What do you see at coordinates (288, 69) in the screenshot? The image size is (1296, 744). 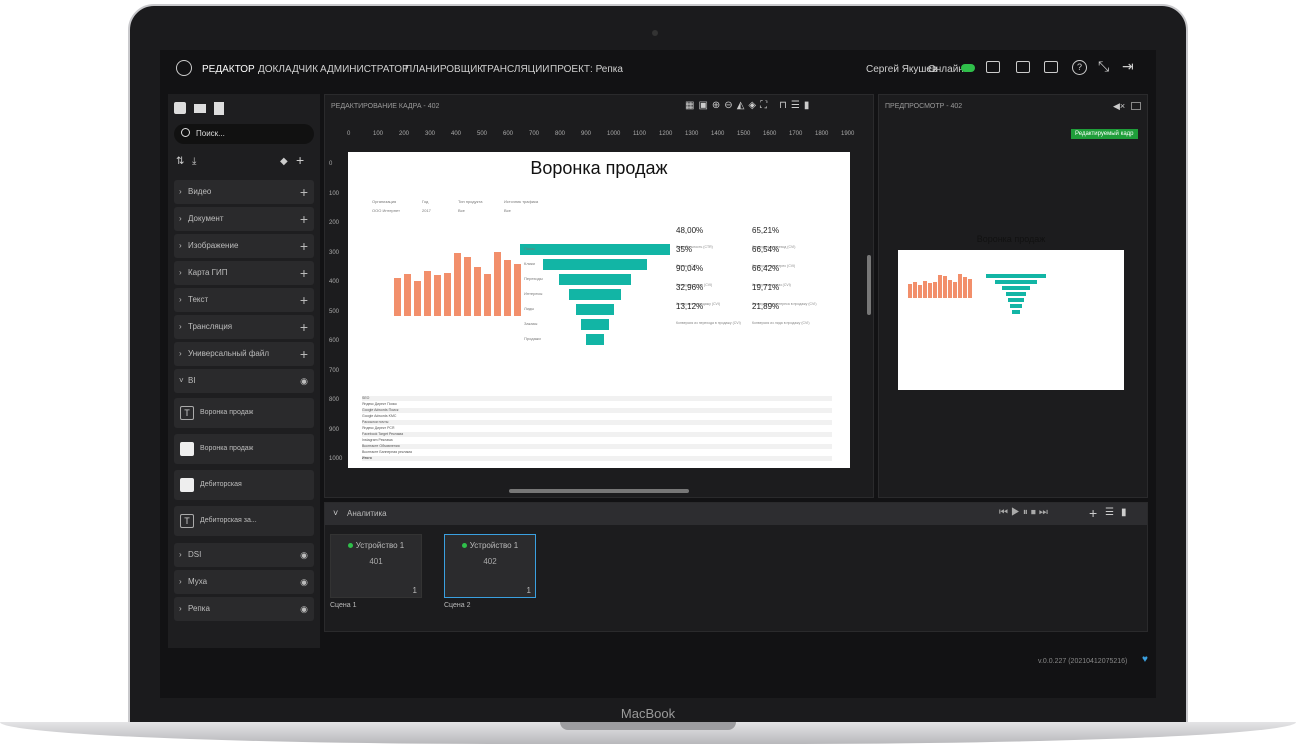 I see `nav-speaker: ДОКЛАДЧИК` at bounding box center [288, 69].